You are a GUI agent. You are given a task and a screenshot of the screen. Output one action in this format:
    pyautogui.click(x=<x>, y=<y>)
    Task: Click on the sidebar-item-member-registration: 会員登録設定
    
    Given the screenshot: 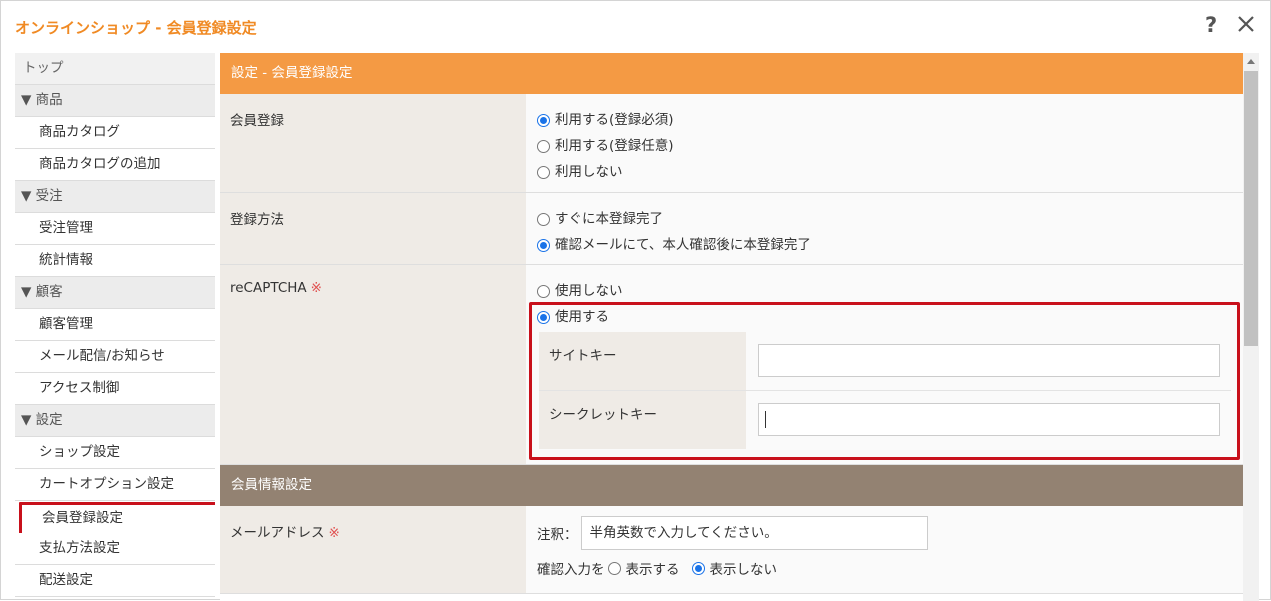 What is the action you would take?
    pyautogui.click(x=117, y=519)
    